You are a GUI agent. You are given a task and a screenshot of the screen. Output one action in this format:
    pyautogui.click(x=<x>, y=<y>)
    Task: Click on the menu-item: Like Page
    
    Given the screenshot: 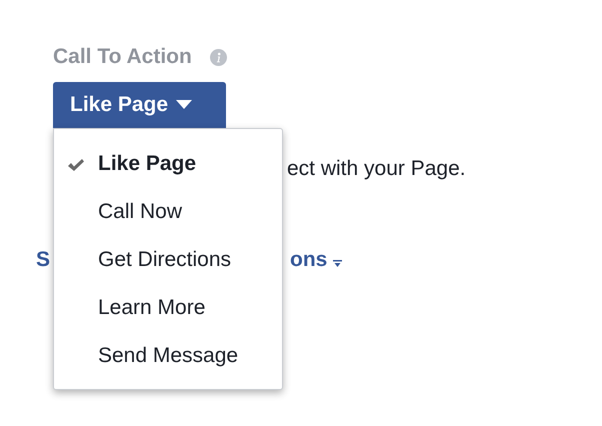 What is the action you would take?
    pyautogui.click(x=168, y=164)
    